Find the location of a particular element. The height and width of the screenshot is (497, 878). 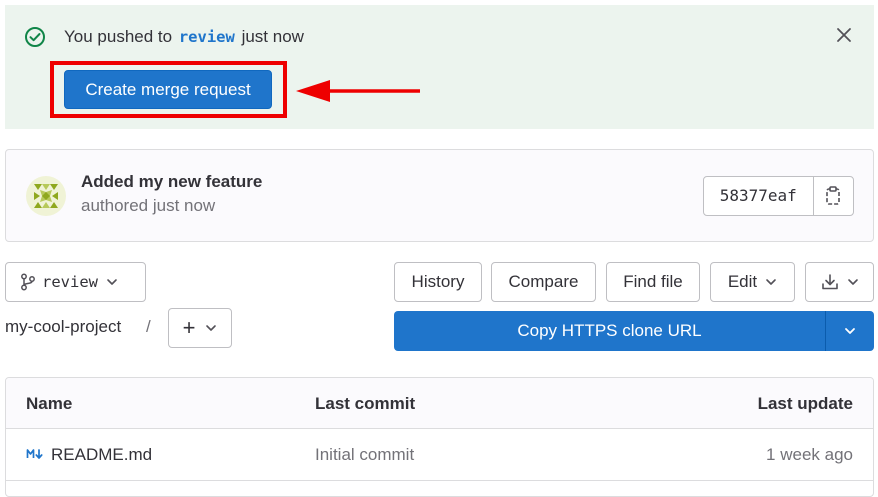

copy-sha-button is located at coordinates (833, 196).